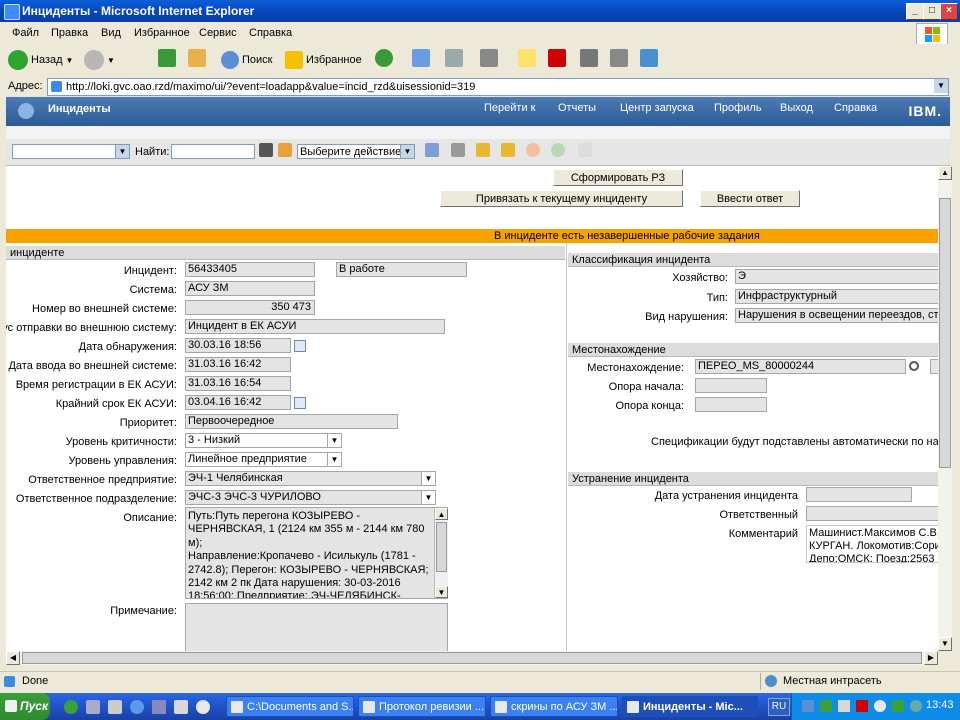 Image resolution: width=960 pixels, height=720 pixels. What do you see at coordinates (250, 269) in the screenshot?
I see `incident-field: 56433405` at bounding box center [250, 269].